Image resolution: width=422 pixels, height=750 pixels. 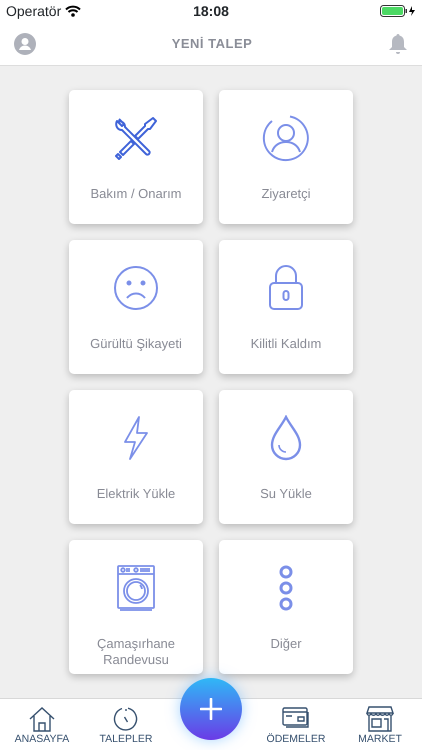 I want to click on request-tile: Çamaşırhane Randevusu, so click(x=136, y=607).